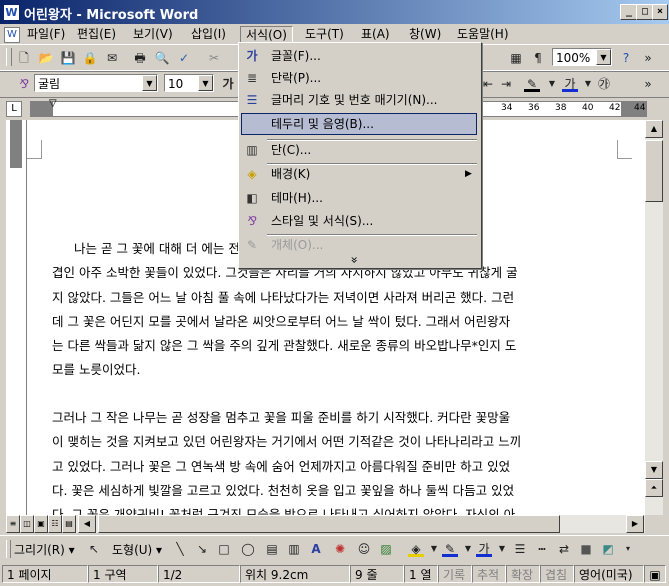 The height and width of the screenshot is (586, 669). What do you see at coordinates (112, 58) in the screenshot?
I see `email-icon: ✉` at bounding box center [112, 58].